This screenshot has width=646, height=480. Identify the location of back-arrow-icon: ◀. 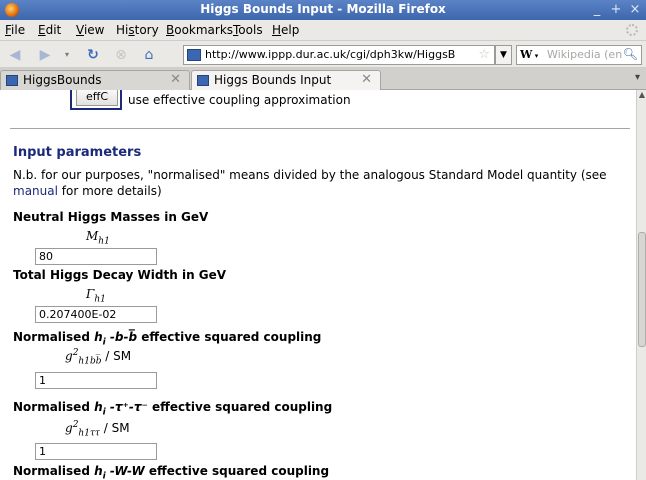
(15, 55).